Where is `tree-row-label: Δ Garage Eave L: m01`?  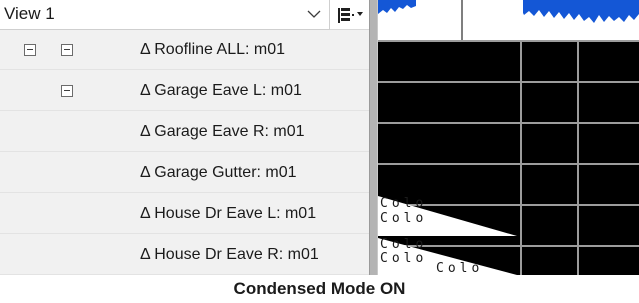
tree-row-label: Δ Garage Eave L: m01 is located at coordinates (221, 90).